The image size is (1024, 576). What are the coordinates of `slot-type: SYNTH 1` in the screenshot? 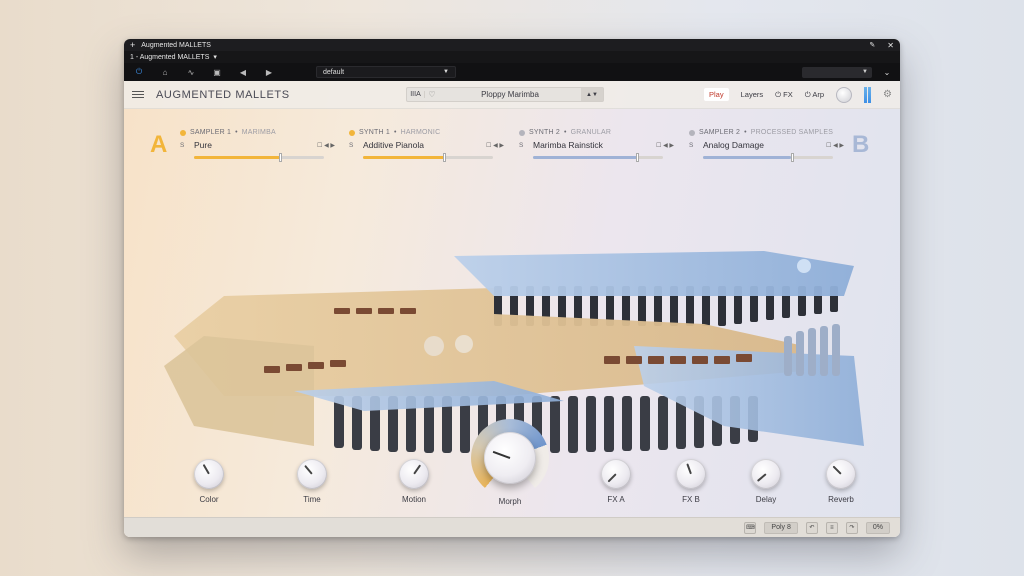 It's located at (374, 132).